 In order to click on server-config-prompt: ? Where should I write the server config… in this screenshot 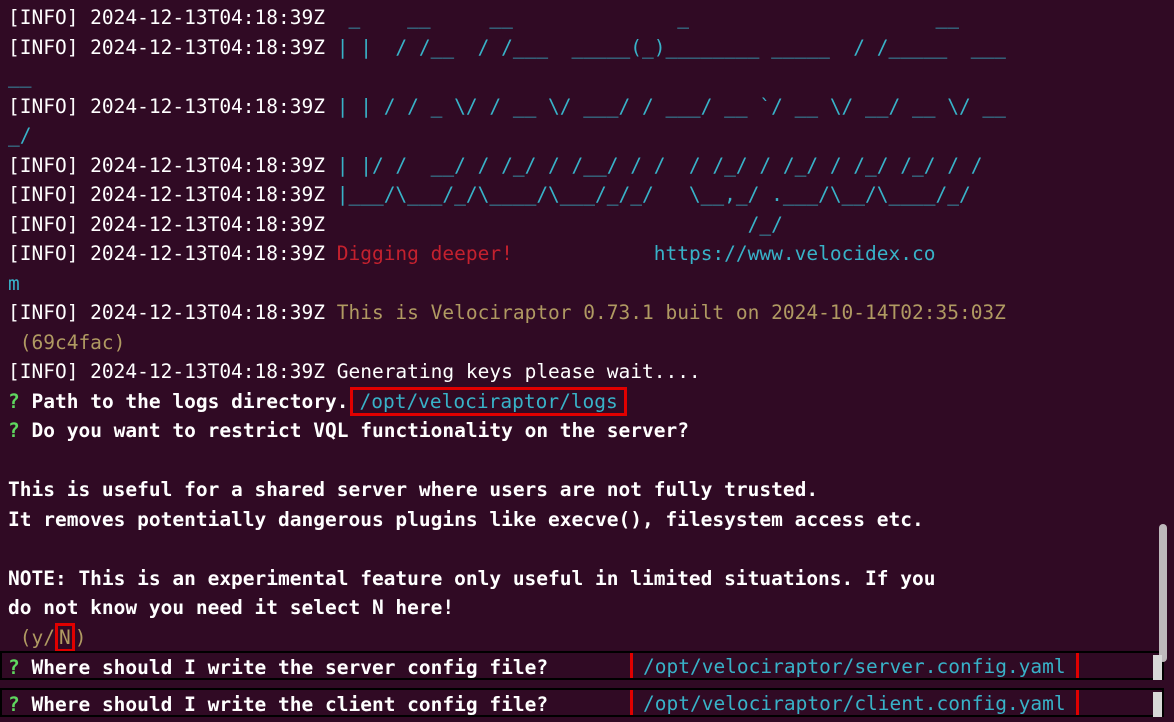, I will do `click(582, 665)`.